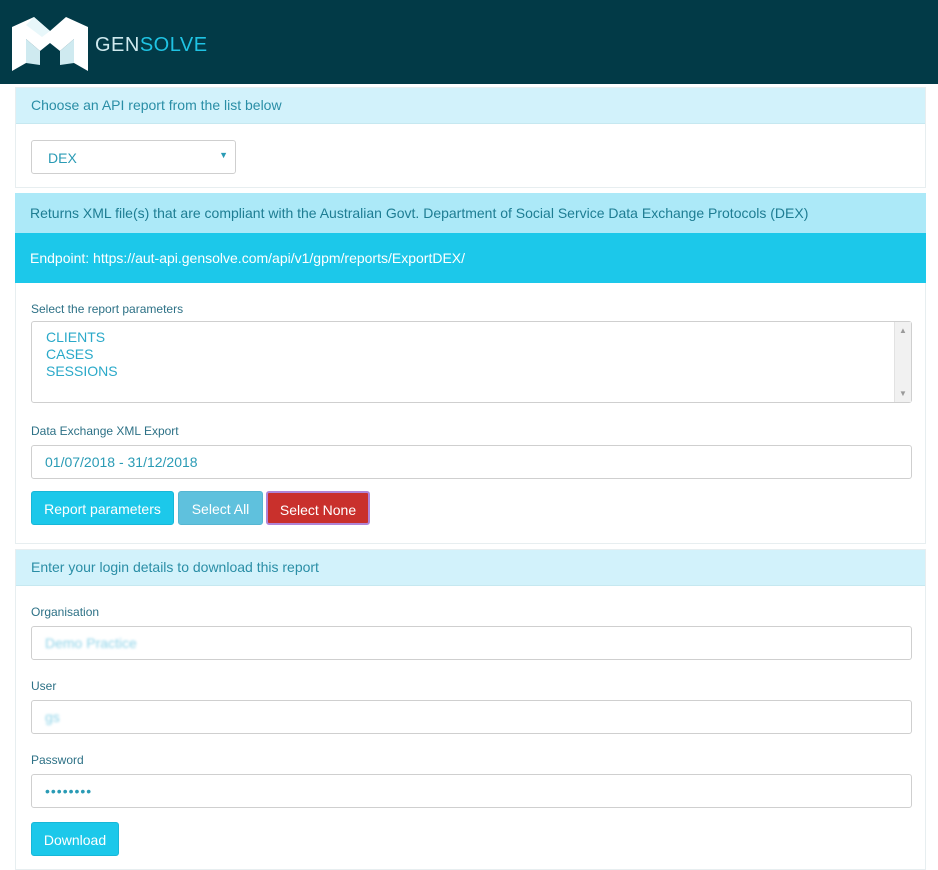  What do you see at coordinates (133, 157) in the screenshot?
I see `report-select: DEX ▼` at bounding box center [133, 157].